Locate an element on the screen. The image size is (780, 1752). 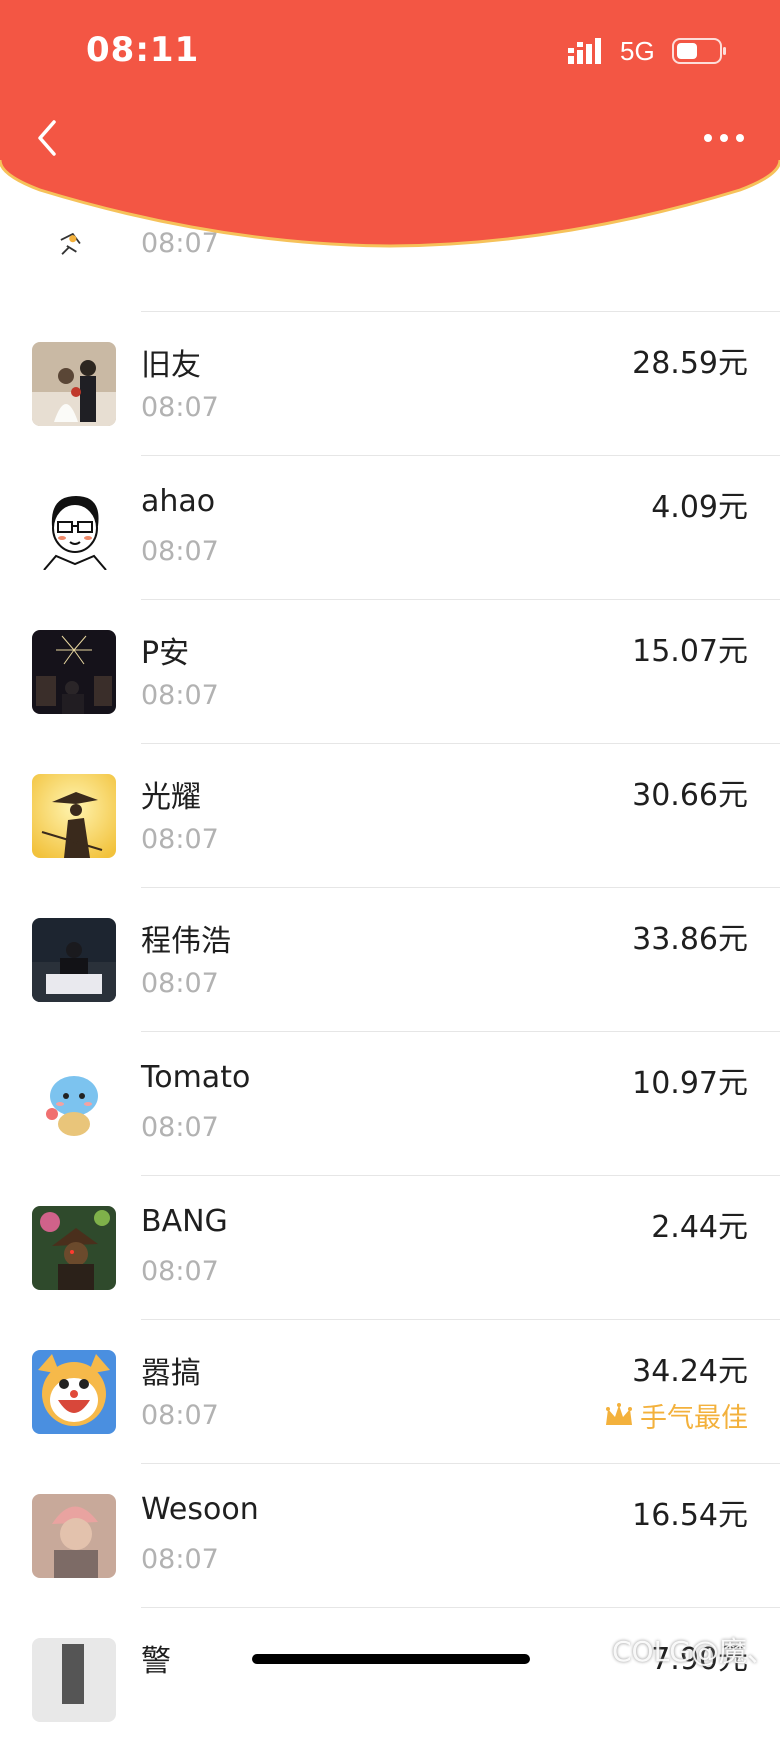
chevron-left-icon is located at coordinates (50, 138).